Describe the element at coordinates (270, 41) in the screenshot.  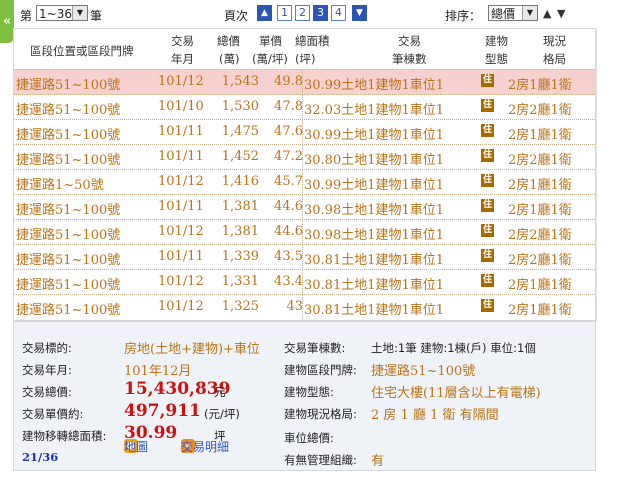
I see `col-unit-1: 單價` at that location.